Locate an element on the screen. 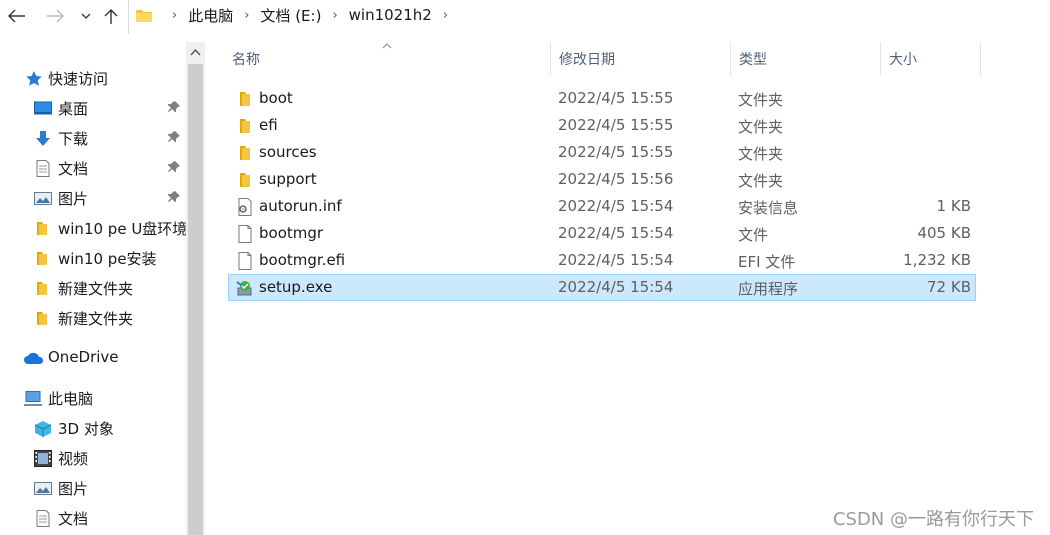  sidebar-item-this-pc: 此电脑 is located at coordinates (93, 398).